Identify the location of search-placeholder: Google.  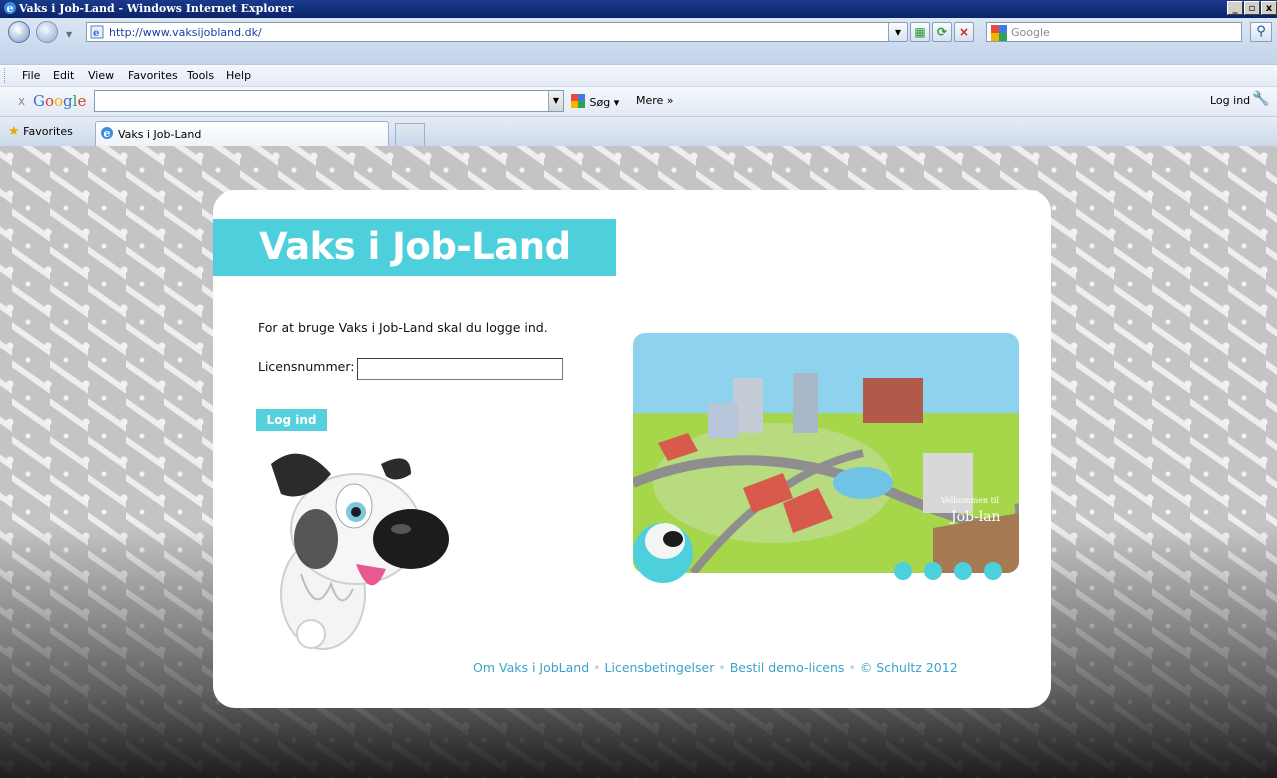
(1030, 32).